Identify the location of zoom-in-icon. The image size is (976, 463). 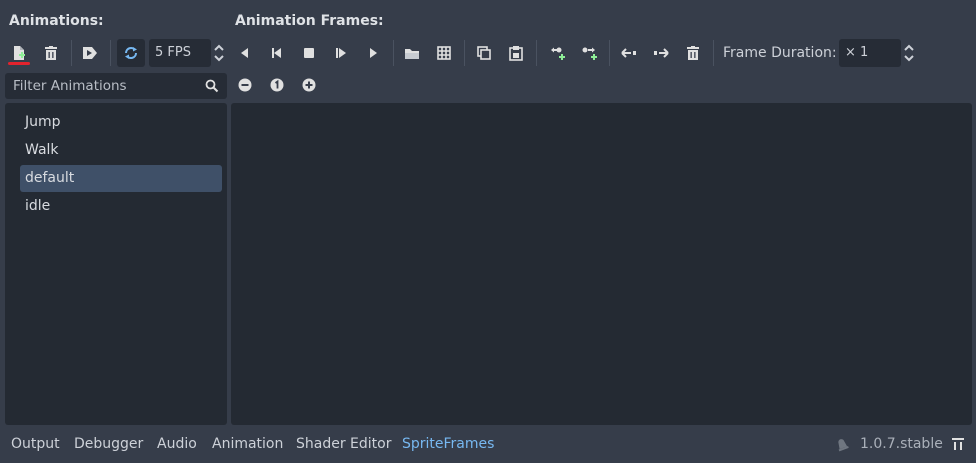
(309, 85).